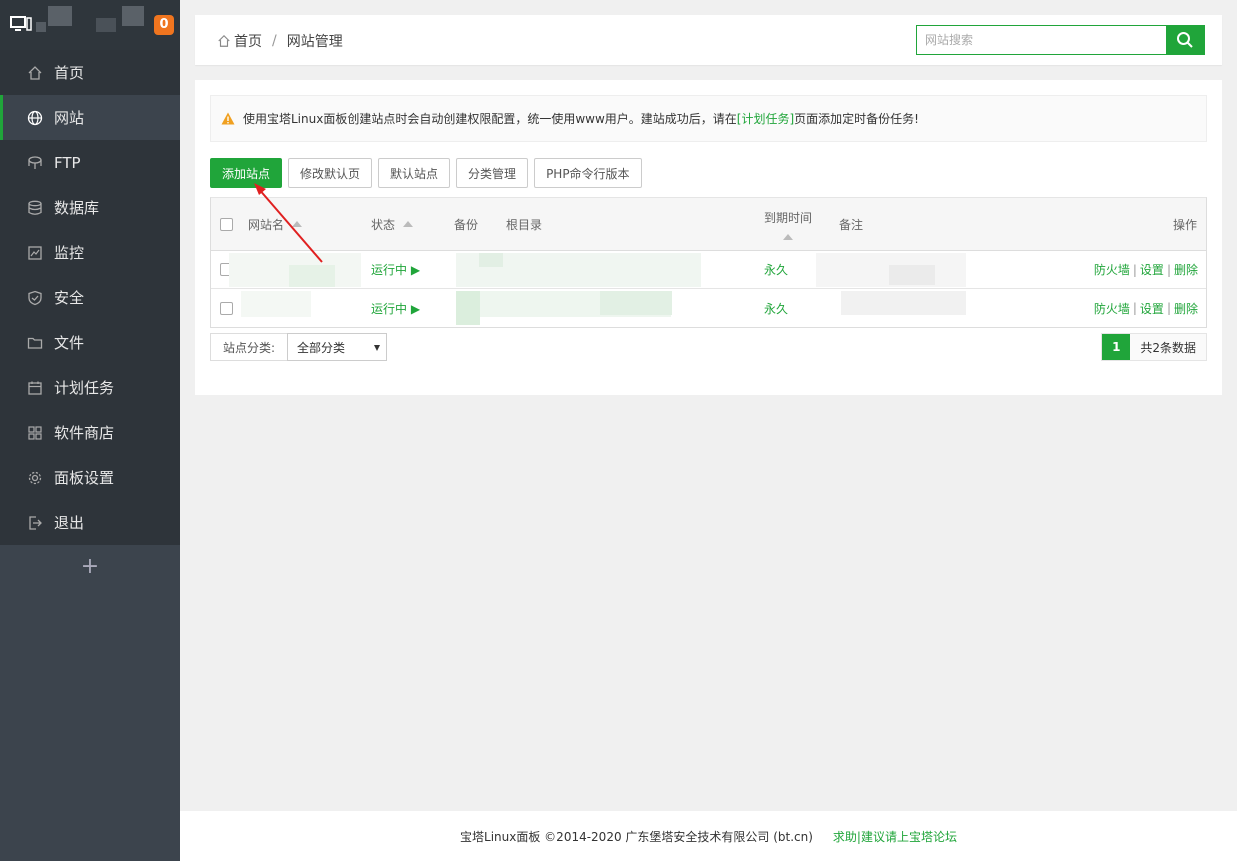 This screenshot has width=1237, height=861. I want to click on sidebar-item-store: 软件商店, so click(90, 432).